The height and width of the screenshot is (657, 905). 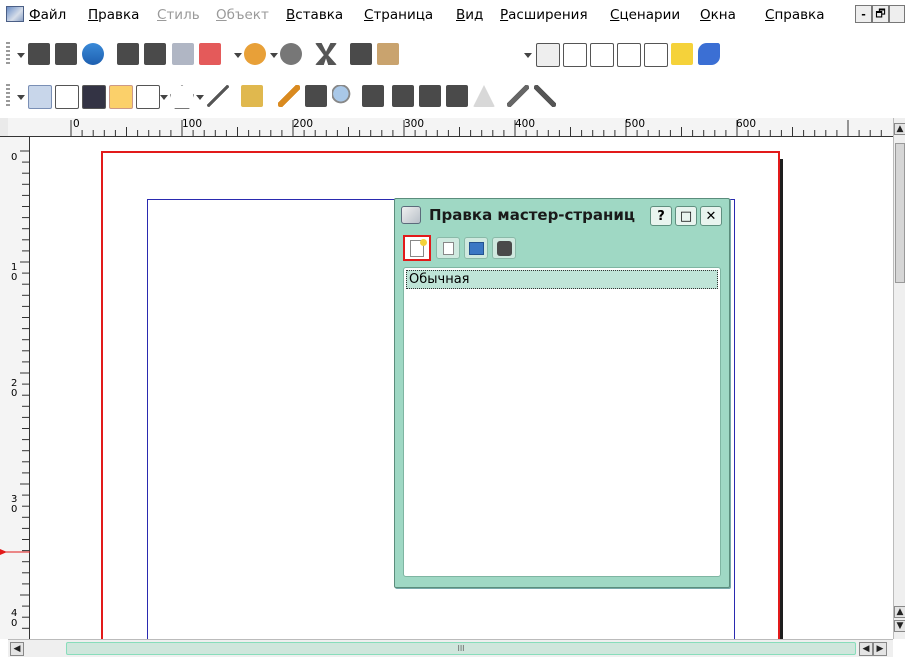 What do you see at coordinates (361, 54) in the screenshot?
I see `copy-icon` at bounding box center [361, 54].